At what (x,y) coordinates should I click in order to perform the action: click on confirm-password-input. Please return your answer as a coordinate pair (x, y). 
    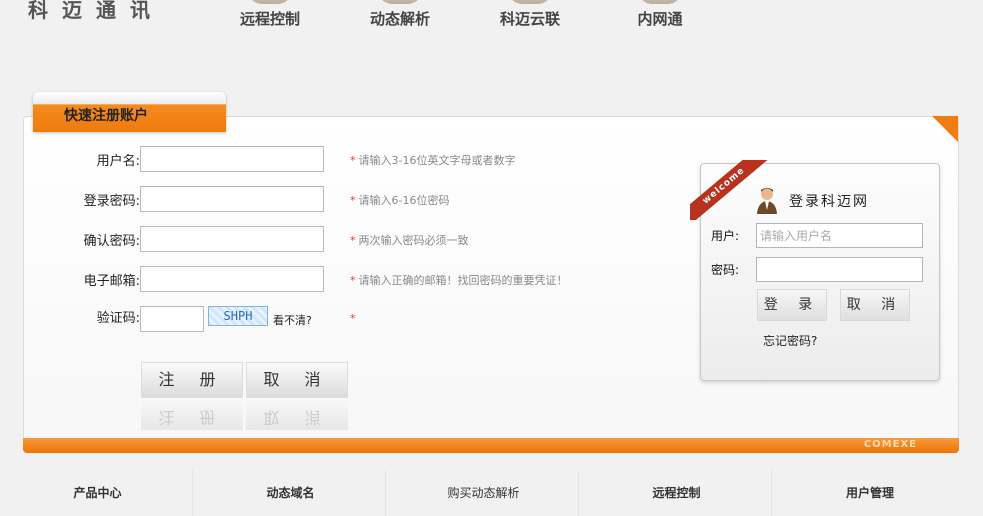
    Looking at the image, I should click on (232, 239).